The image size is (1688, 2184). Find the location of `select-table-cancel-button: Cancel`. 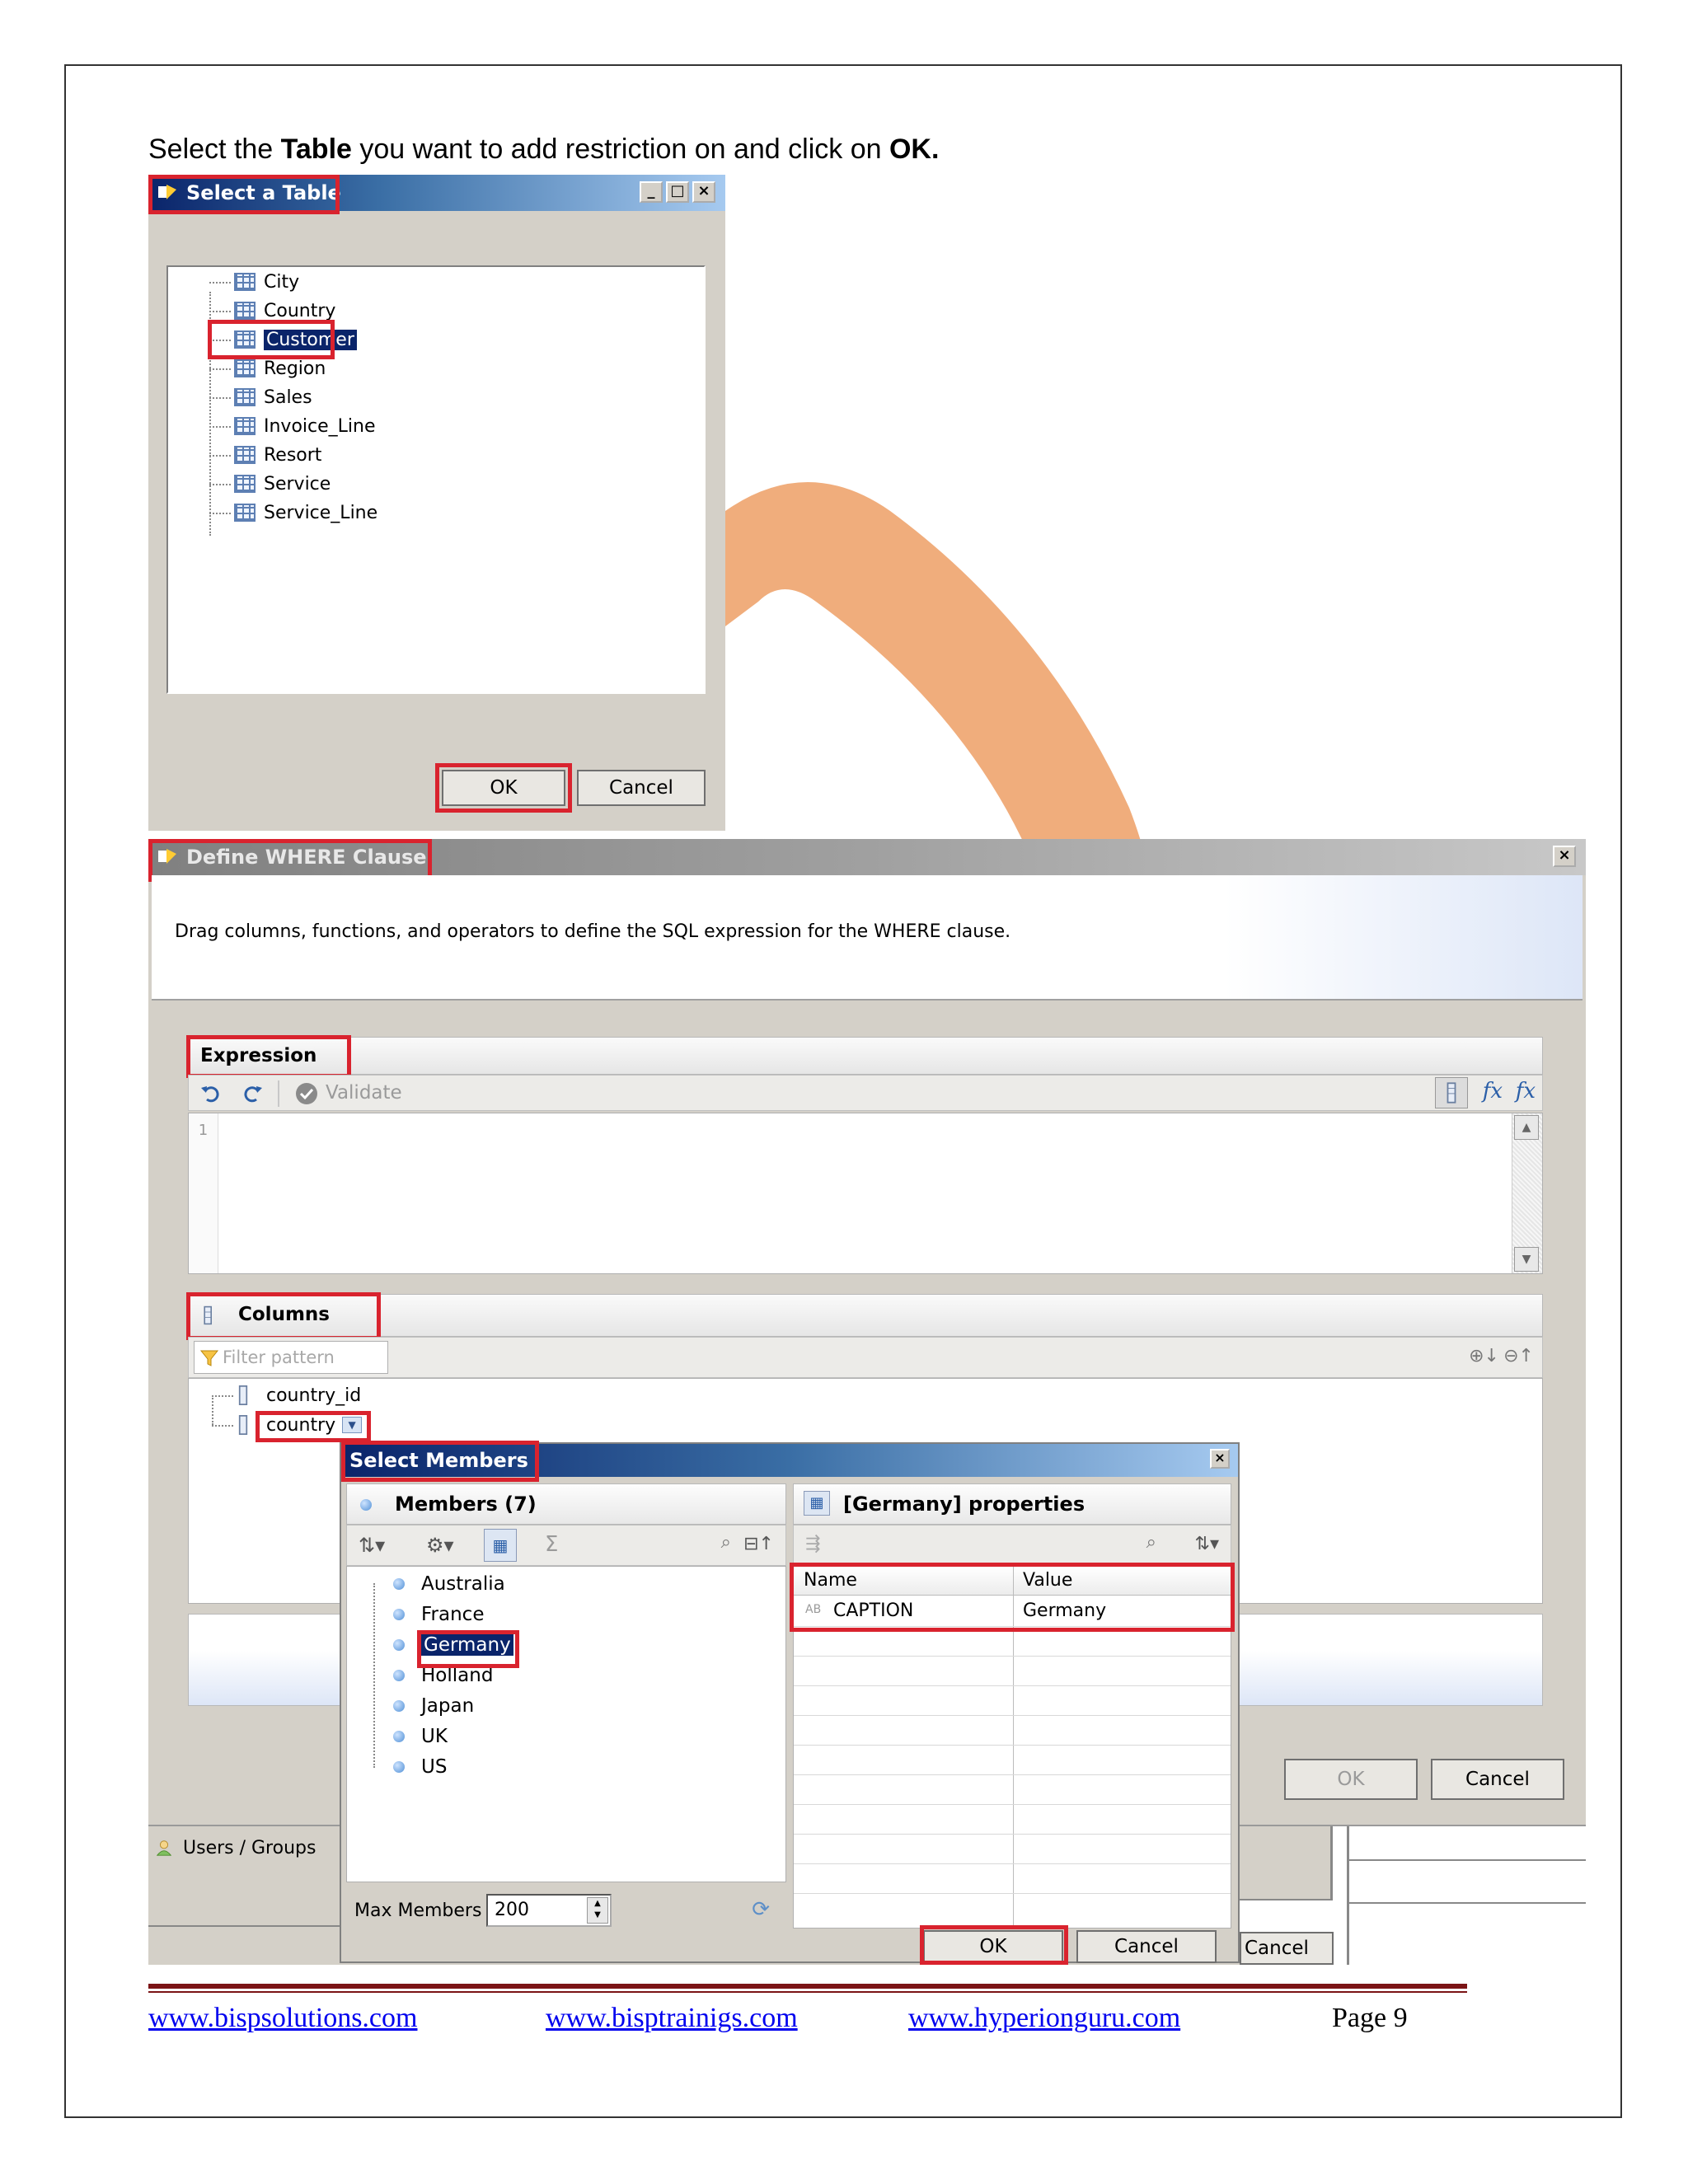

select-table-cancel-button: Cancel is located at coordinates (641, 788).